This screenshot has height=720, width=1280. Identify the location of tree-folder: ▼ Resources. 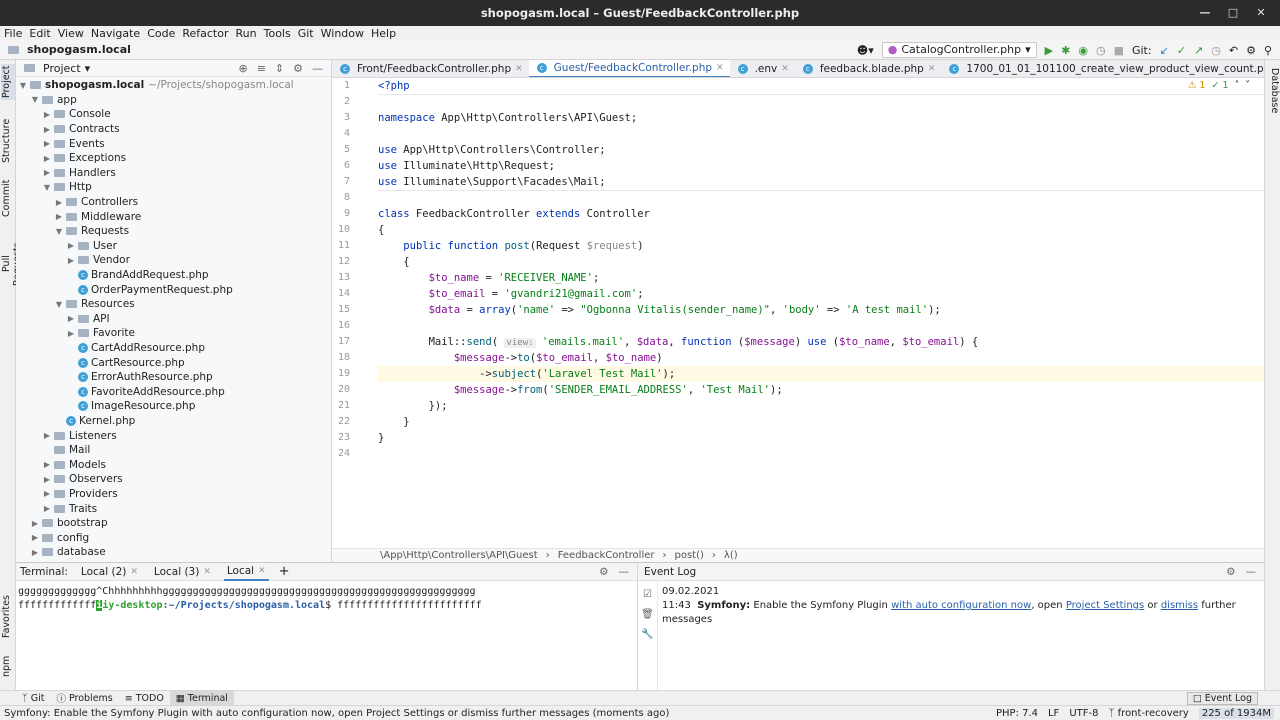
(173, 304).